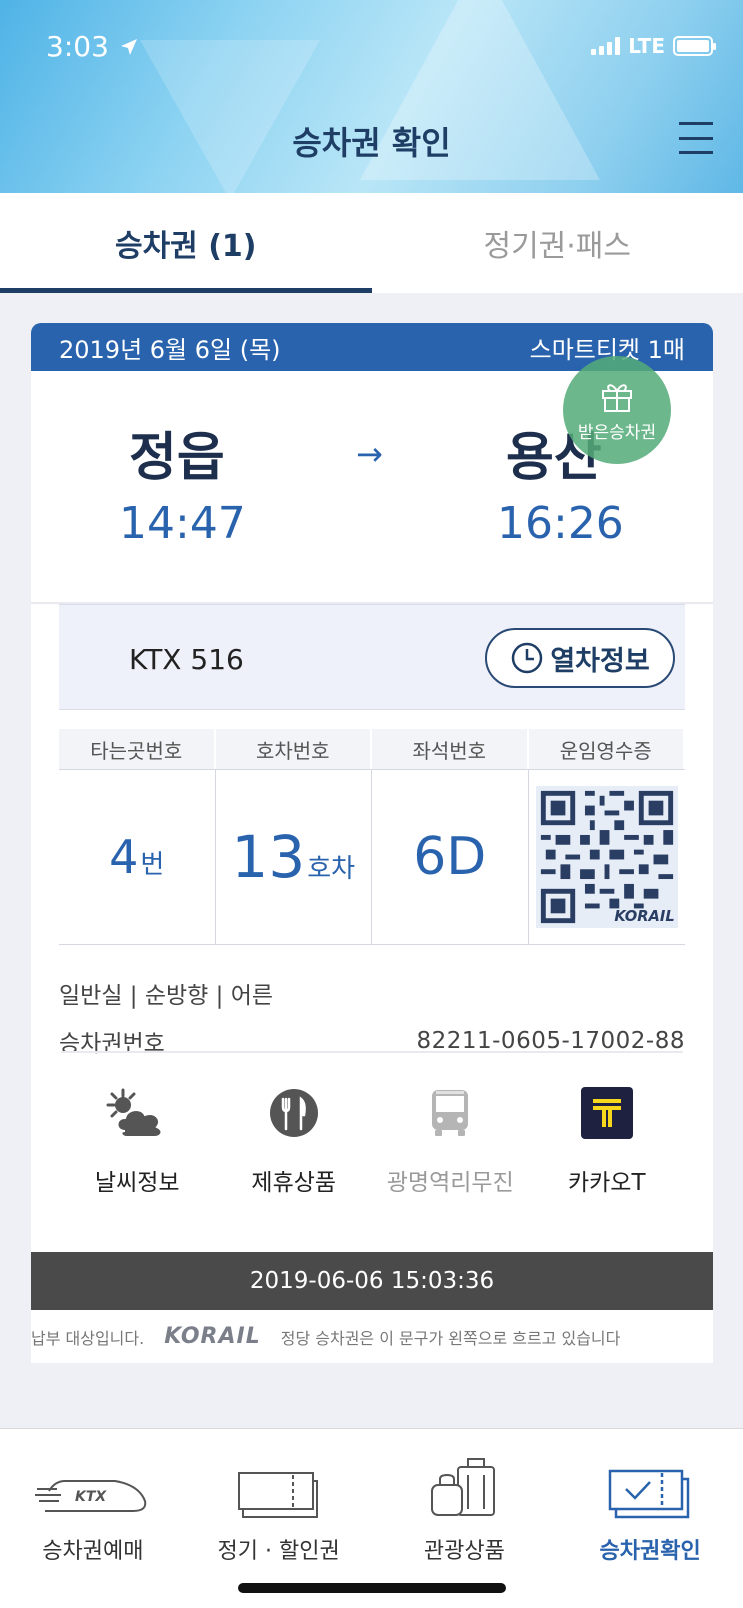 The width and height of the screenshot is (743, 1608). I want to click on received-ticket-badge: 받은승차권, so click(617, 410).